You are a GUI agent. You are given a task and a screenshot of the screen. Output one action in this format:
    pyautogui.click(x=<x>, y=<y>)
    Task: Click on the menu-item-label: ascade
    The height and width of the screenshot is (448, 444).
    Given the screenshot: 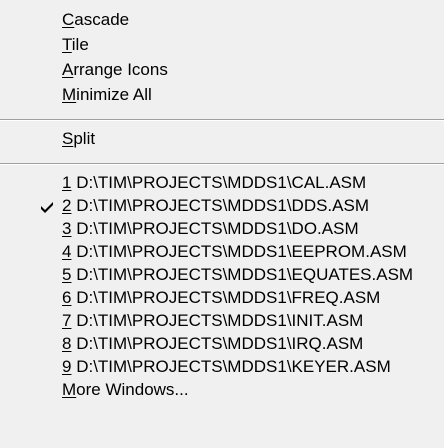 What is the action you would take?
    pyautogui.click(x=102, y=19)
    